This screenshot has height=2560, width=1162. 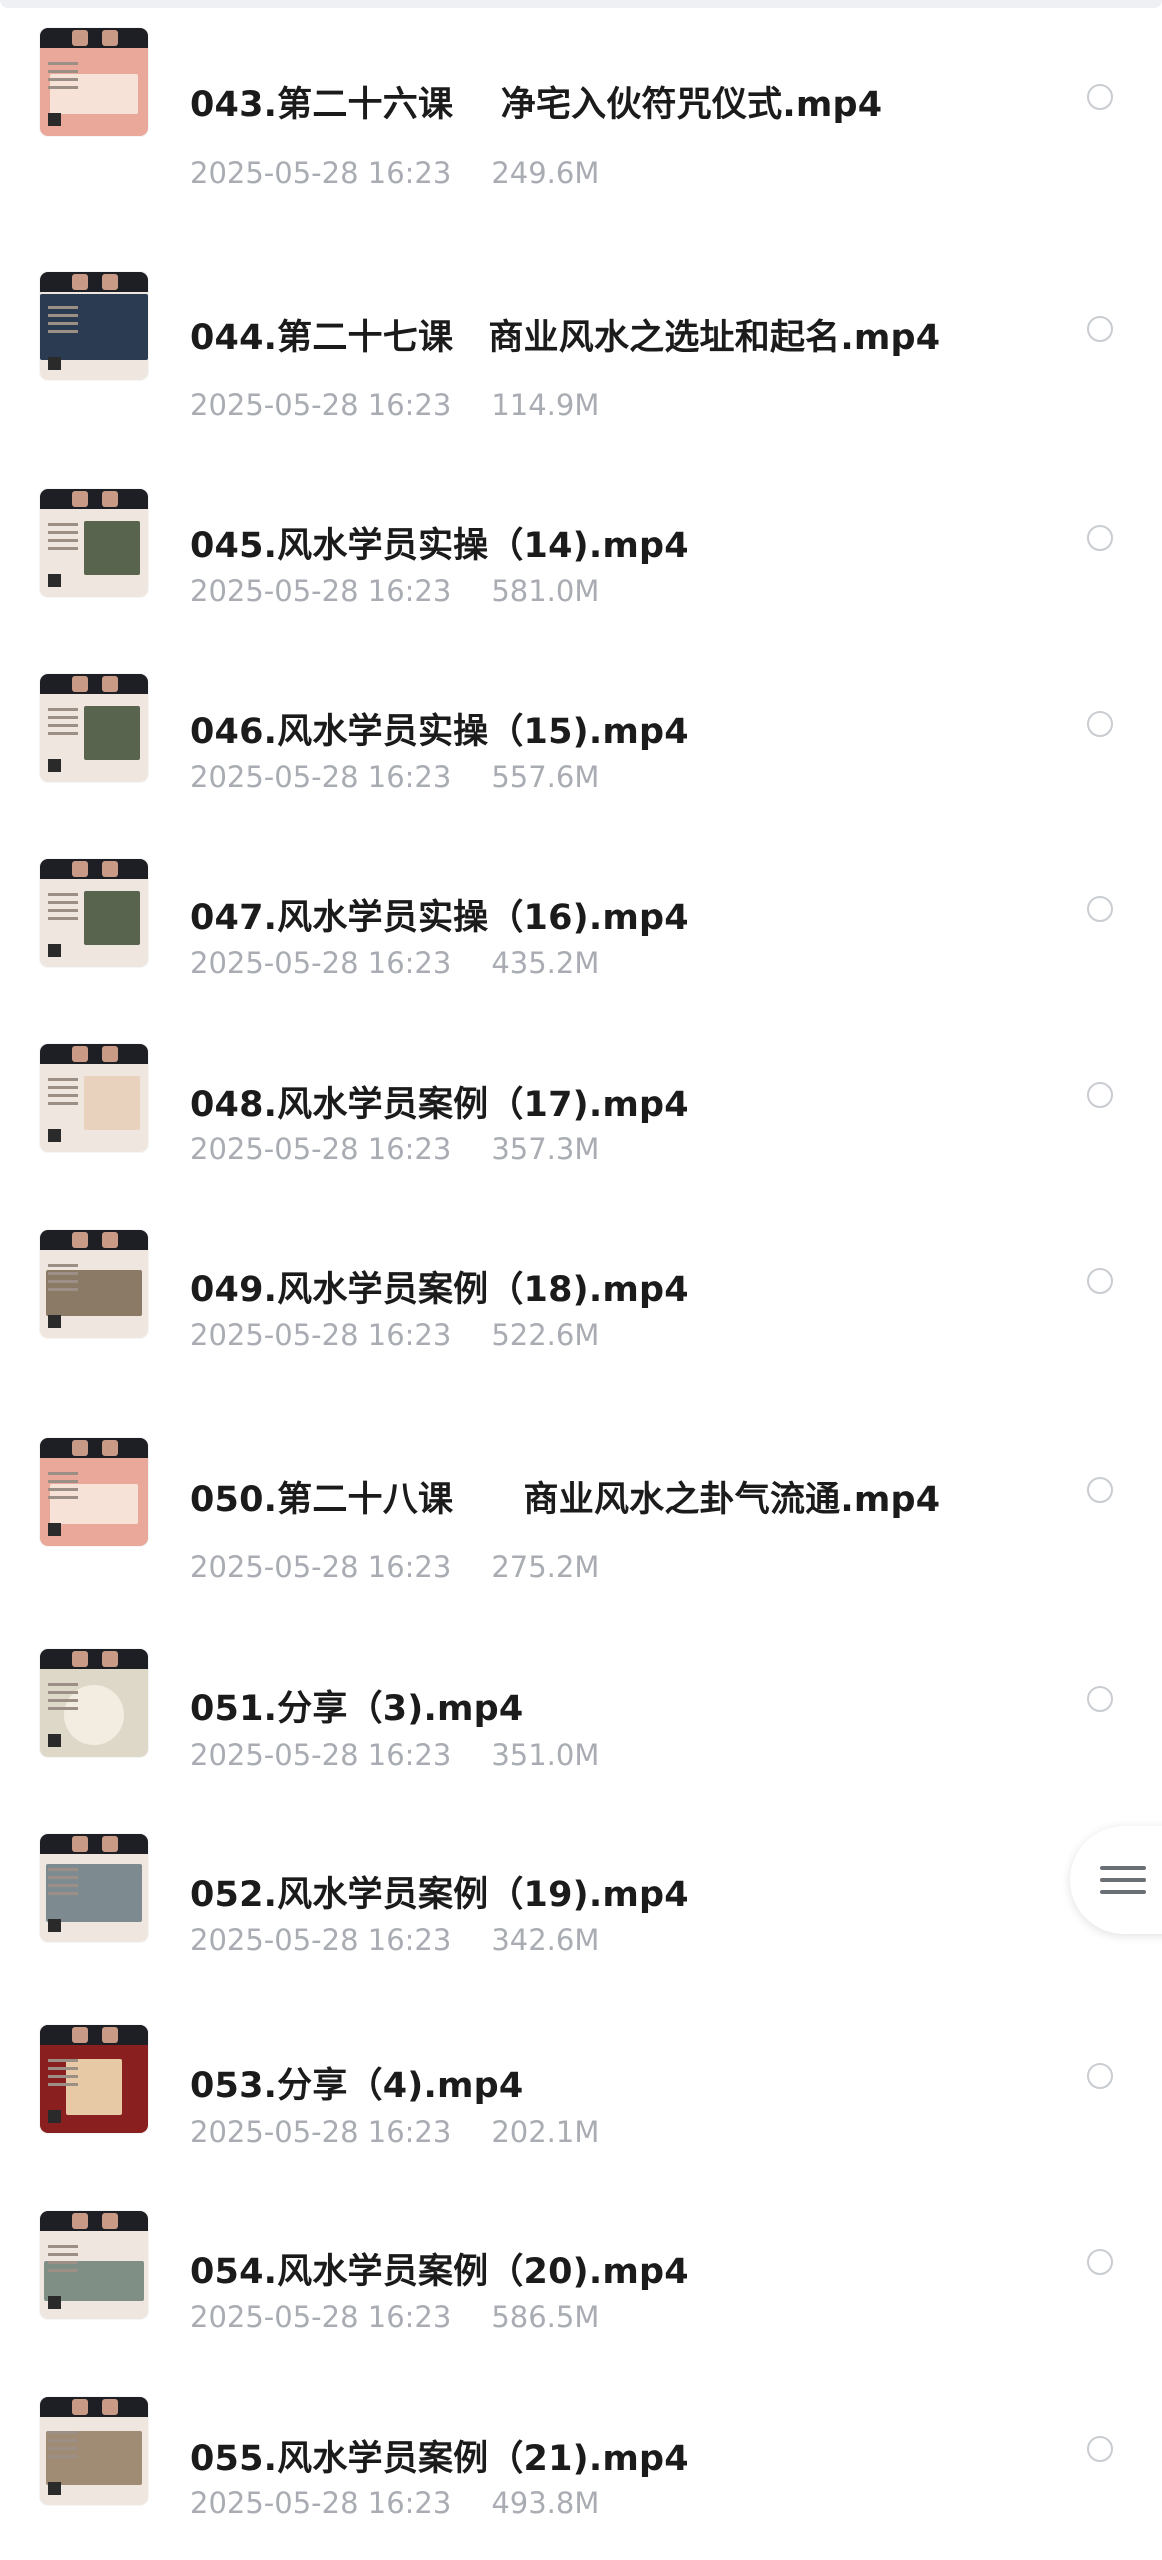 What do you see at coordinates (439, 1286) in the screenshot?
I see `file-name: 049.风水学员案例（18).mp4` at bounding box center [439, 1286].